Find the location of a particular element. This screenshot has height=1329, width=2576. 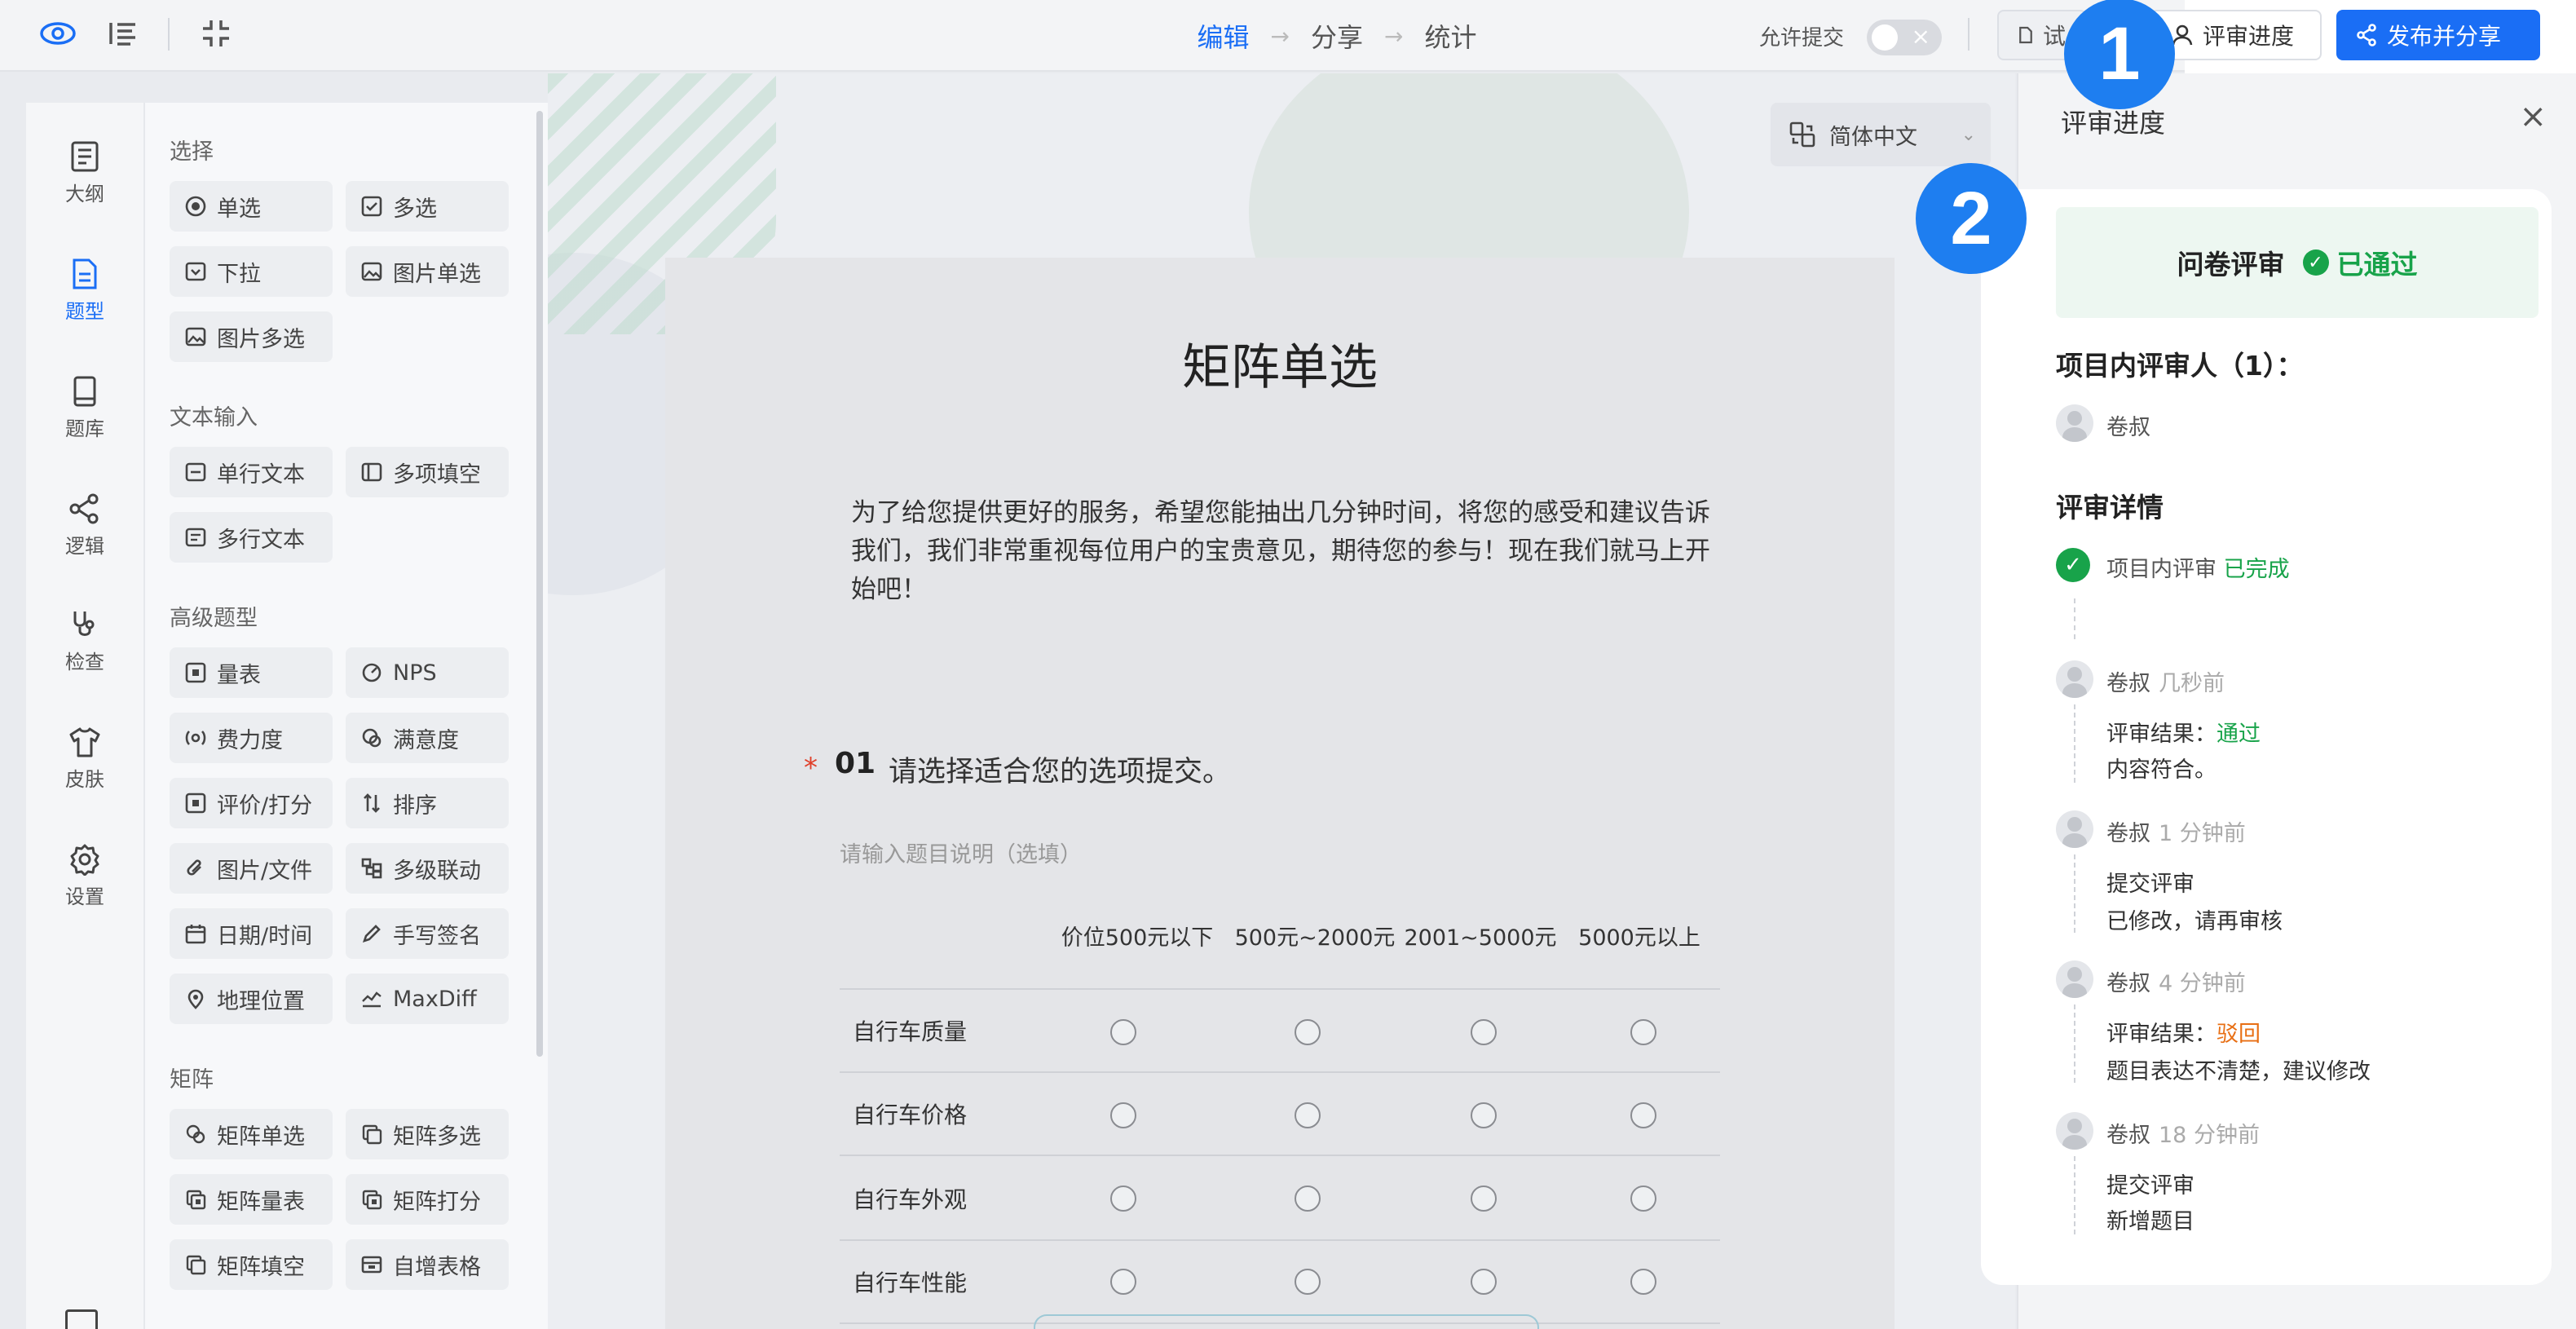

type-effort: 费力度 is located at coordinates (251, 738).